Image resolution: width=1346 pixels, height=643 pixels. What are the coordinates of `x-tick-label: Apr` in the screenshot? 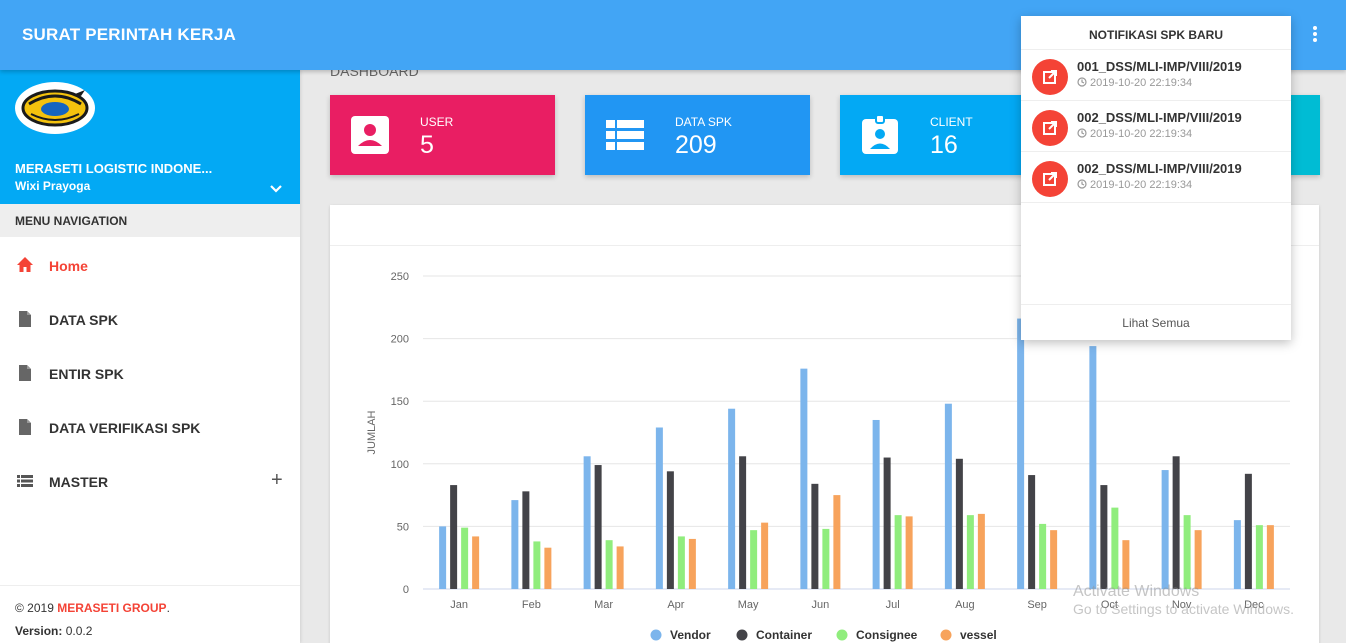 It's located at (675, 605).